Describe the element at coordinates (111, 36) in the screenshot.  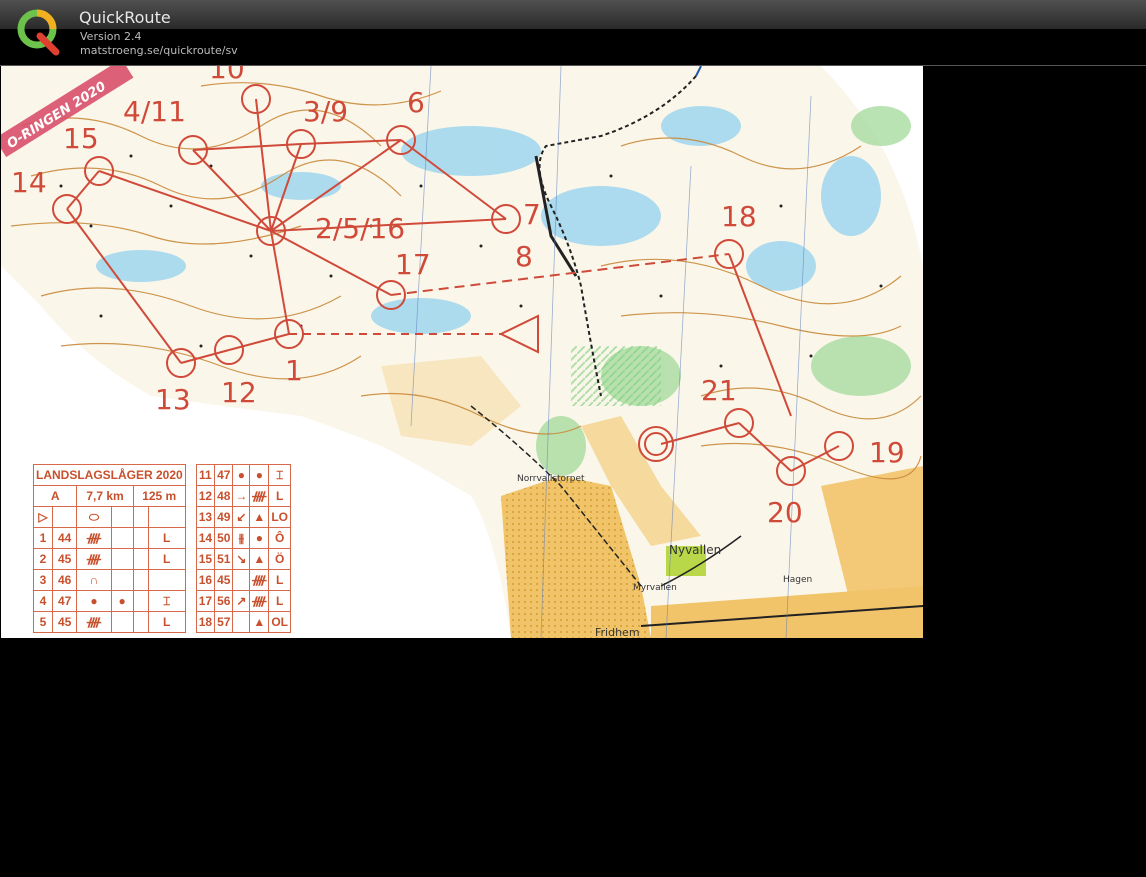
I see `version-label: Version 2.4` at that location.